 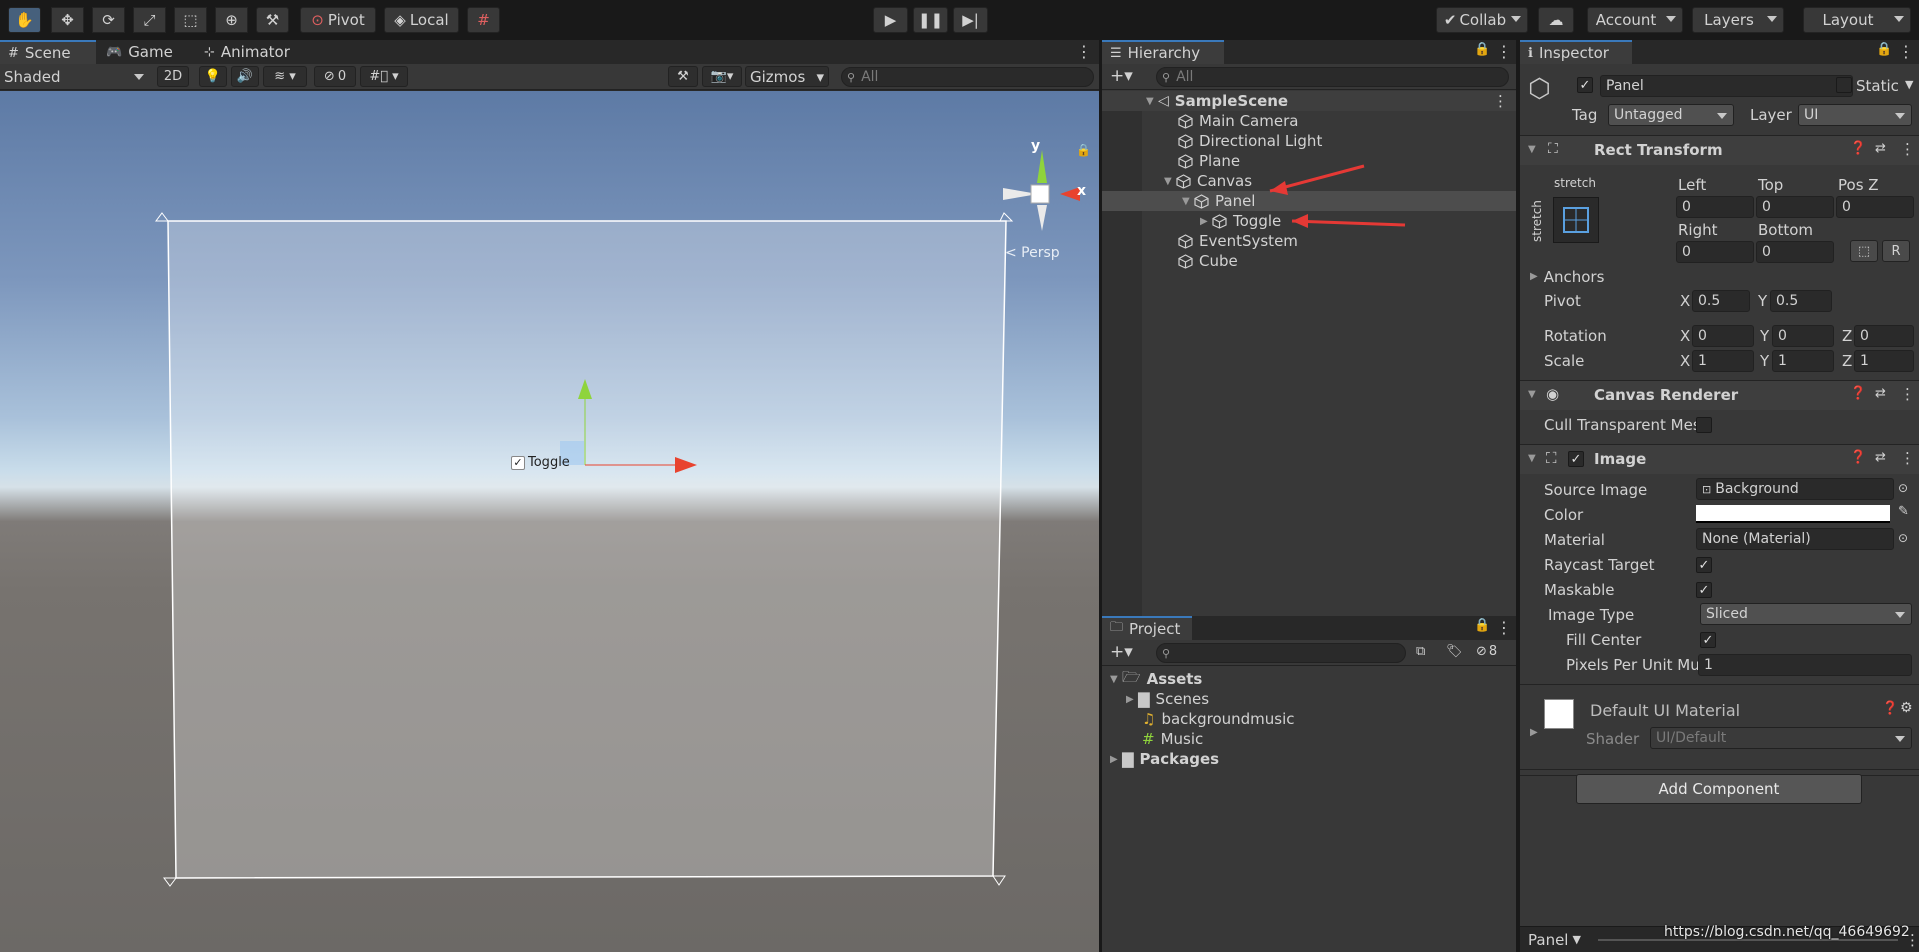 What do you see at coordinates (1805, 665) in the screenshot?
I see `ppu-field: 1` at bounding box center [1805, 665].